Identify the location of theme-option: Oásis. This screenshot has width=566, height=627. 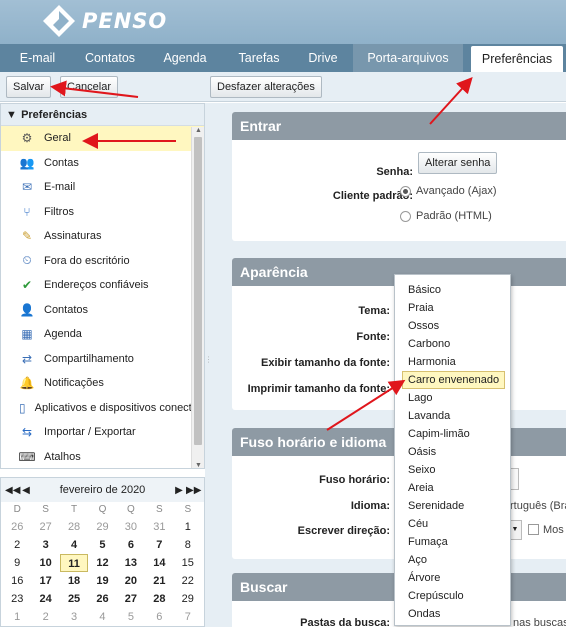
(452, 452).